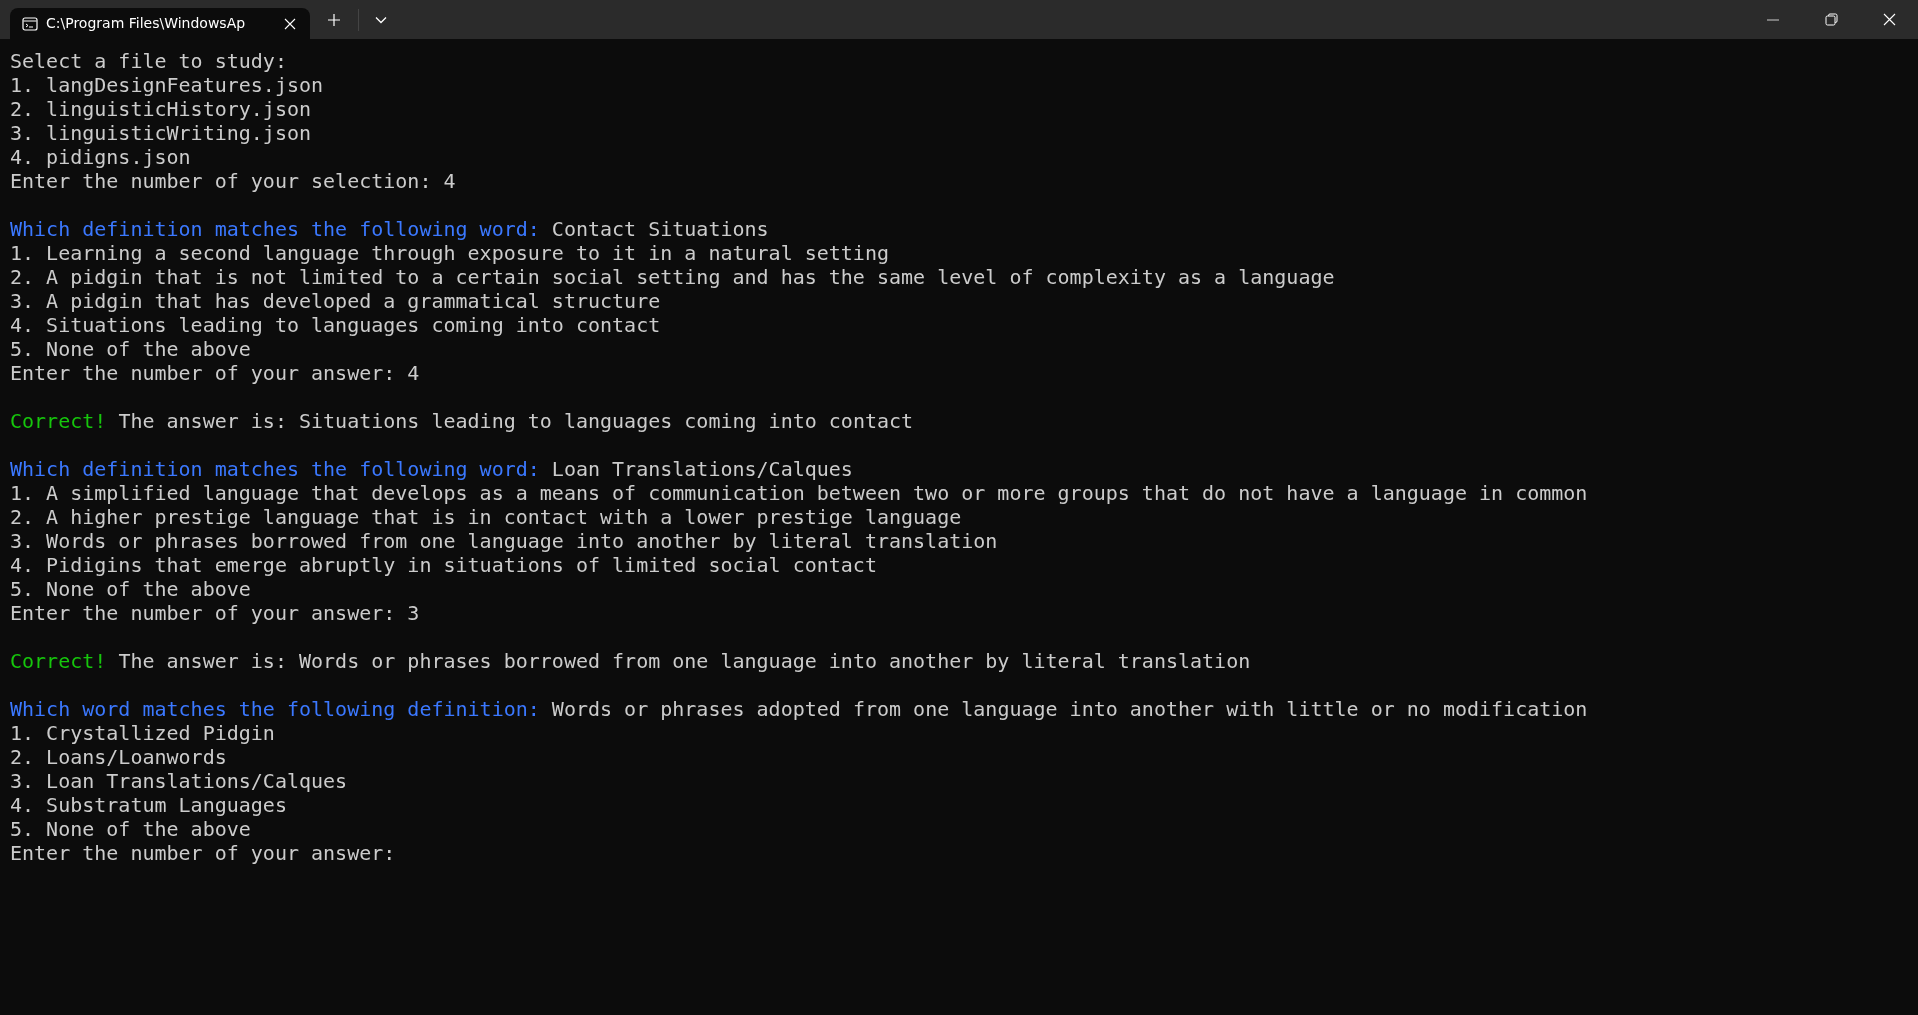  What do you see at coordinates (142, 733) in the screenshot?
I see `terminal-text: 1. Crystallized Pidgin` at bounding box center [142, 733].